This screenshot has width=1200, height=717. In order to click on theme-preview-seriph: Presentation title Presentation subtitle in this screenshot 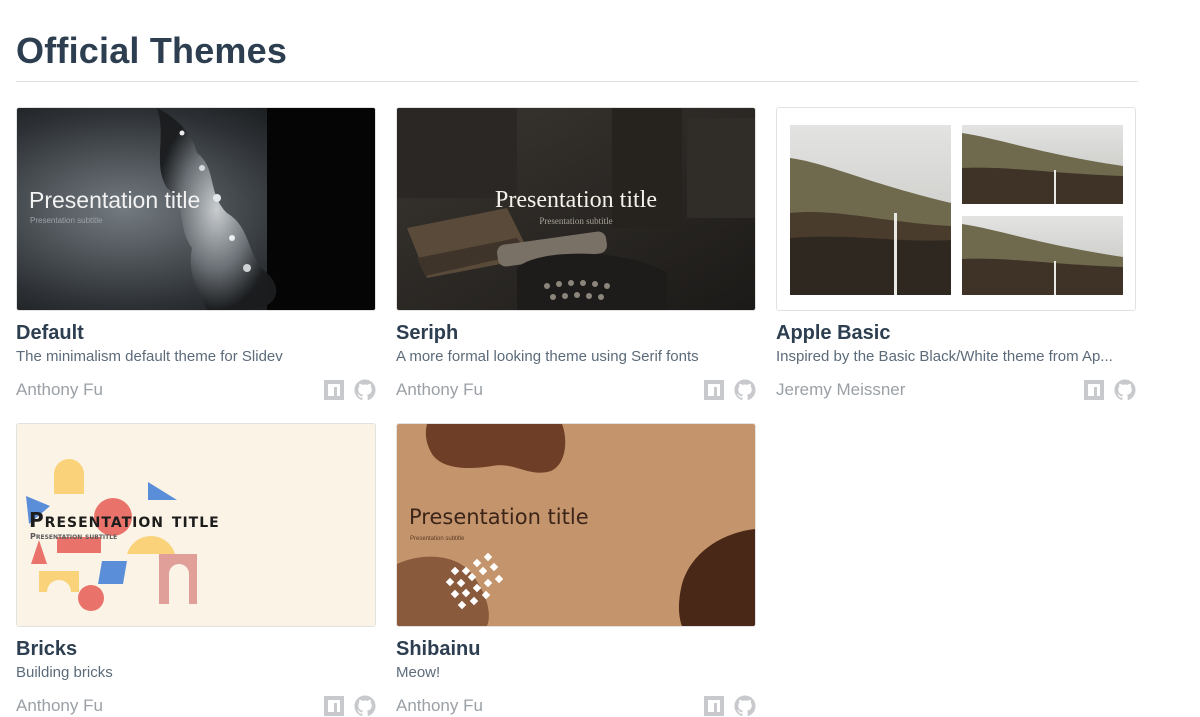, I will do `click(576, 209)`.